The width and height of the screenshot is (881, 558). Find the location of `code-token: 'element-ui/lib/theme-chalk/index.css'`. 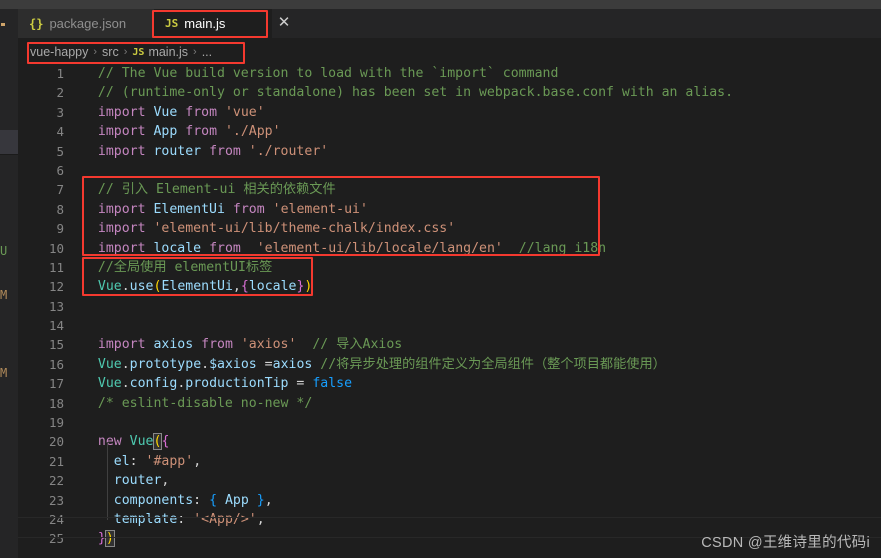

code-token: 'element-ui/lib/theme-chalk/index.css' is located at coordinates (304, 229).